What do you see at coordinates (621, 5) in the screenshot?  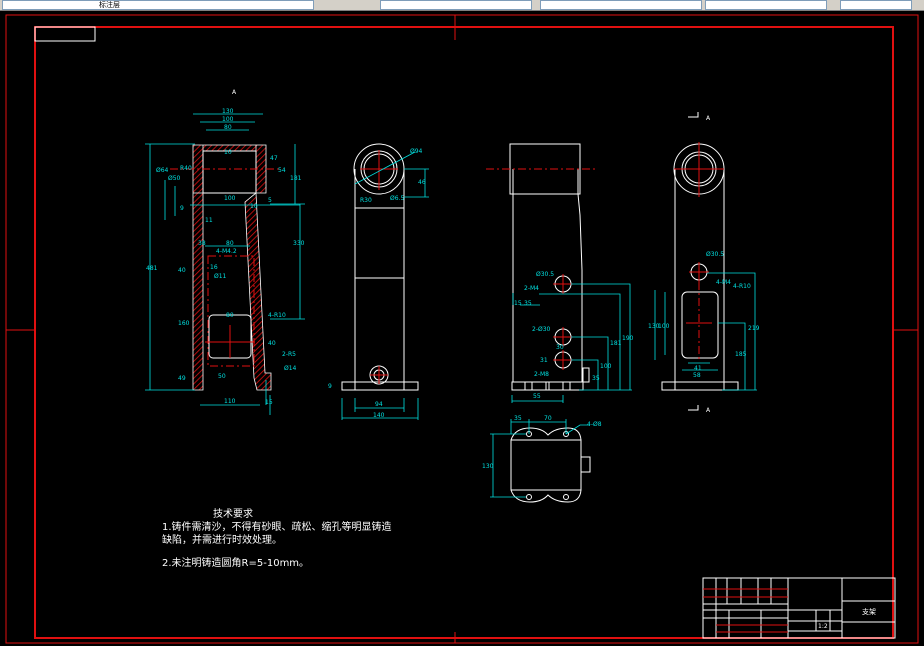 I see `linetype-dropdown` at bounding box center [621, 5].